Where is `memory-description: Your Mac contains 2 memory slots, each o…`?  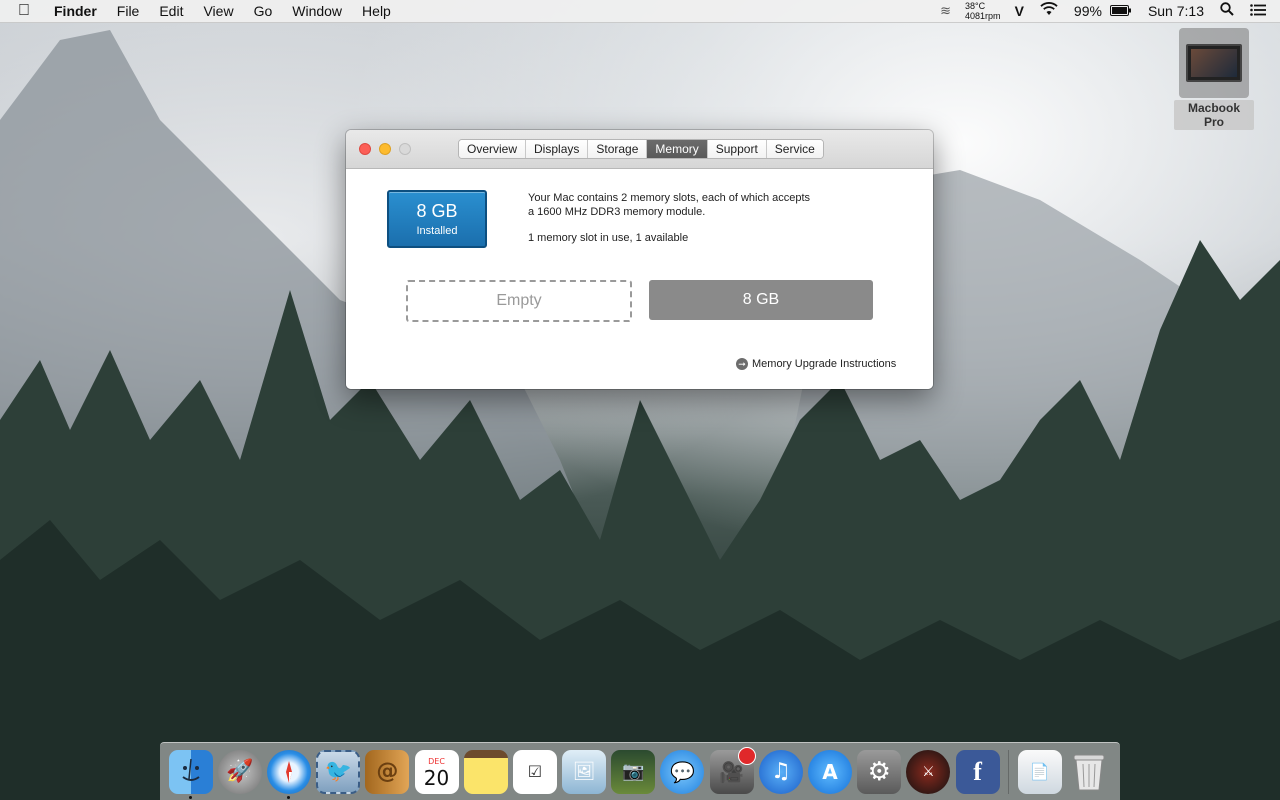 memory-description: Your Mac contains 2 memory slots, each o… is located at coordinates (698, 218).